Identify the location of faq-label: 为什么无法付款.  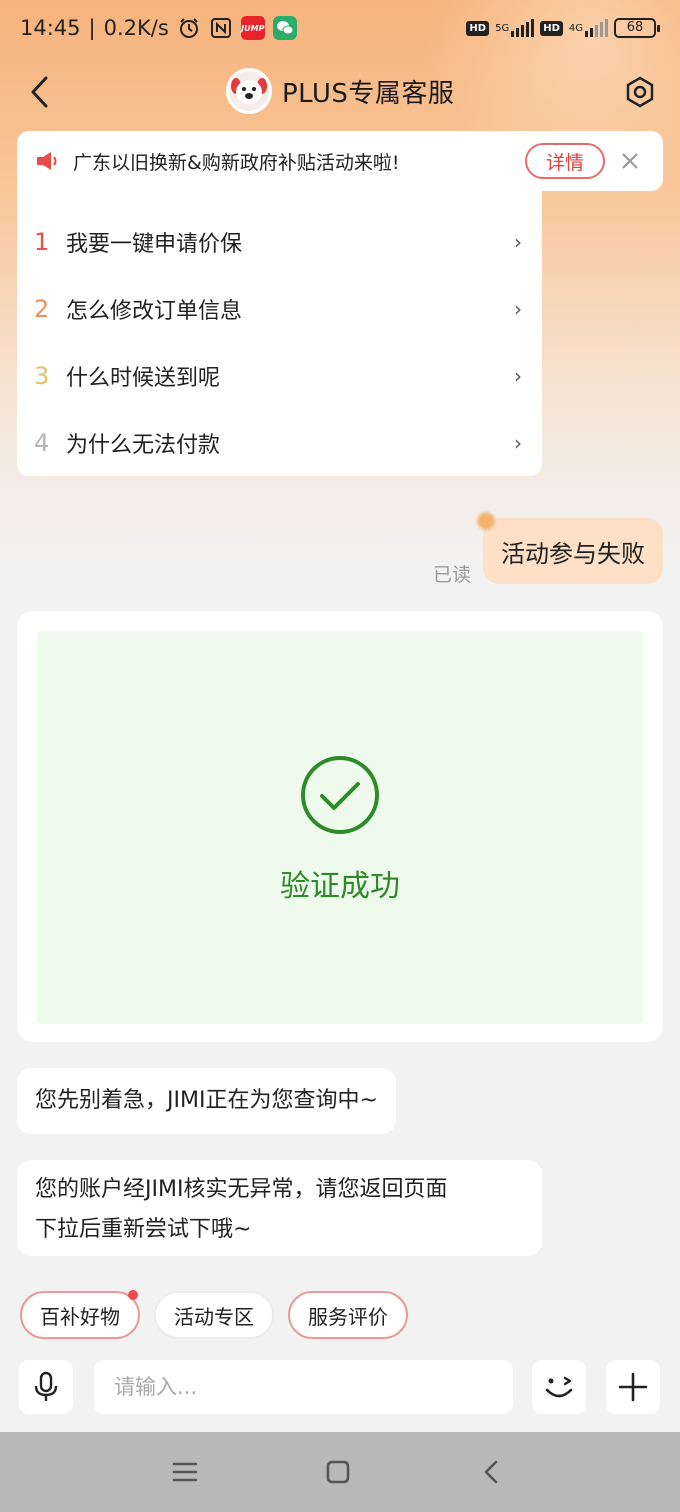
(143, 445).